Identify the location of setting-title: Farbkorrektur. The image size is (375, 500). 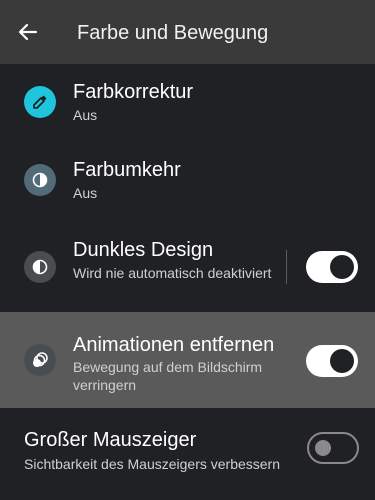
(133, 92).